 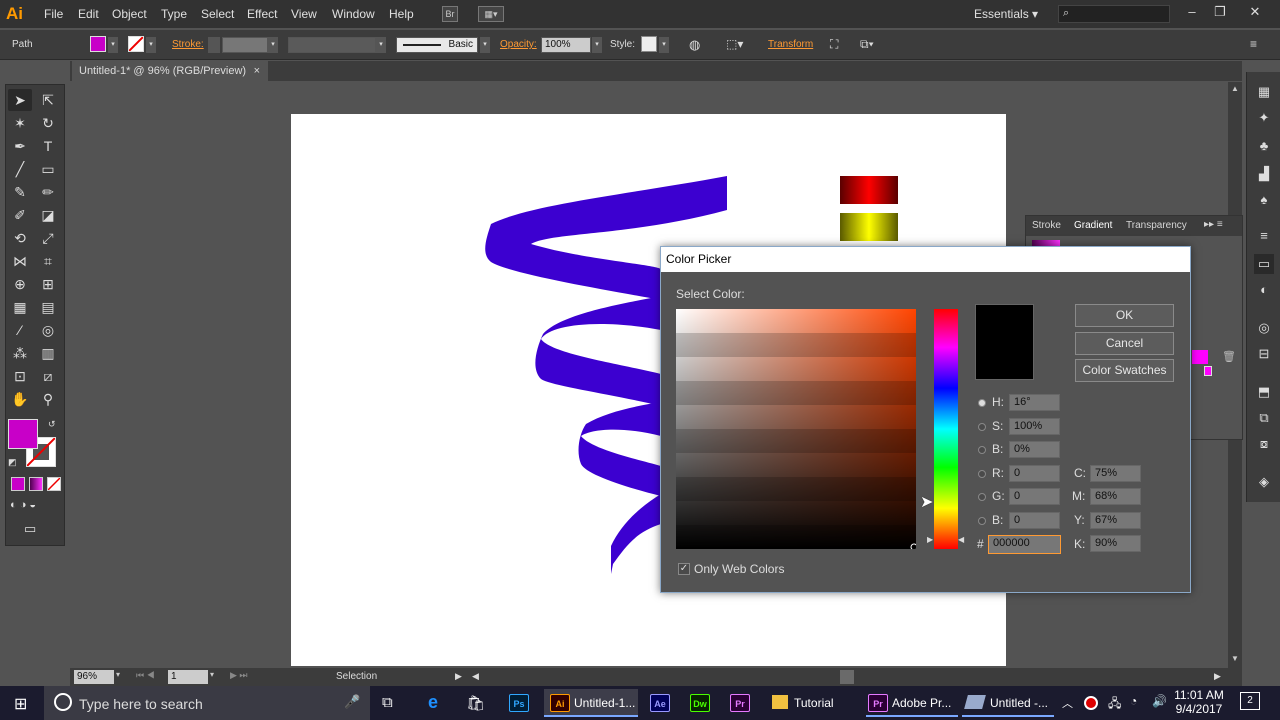 What do you see at coordinates (1114, 14) in the screenshot?
I see `search-input: ⌕` at bounding box center [1114, 14].